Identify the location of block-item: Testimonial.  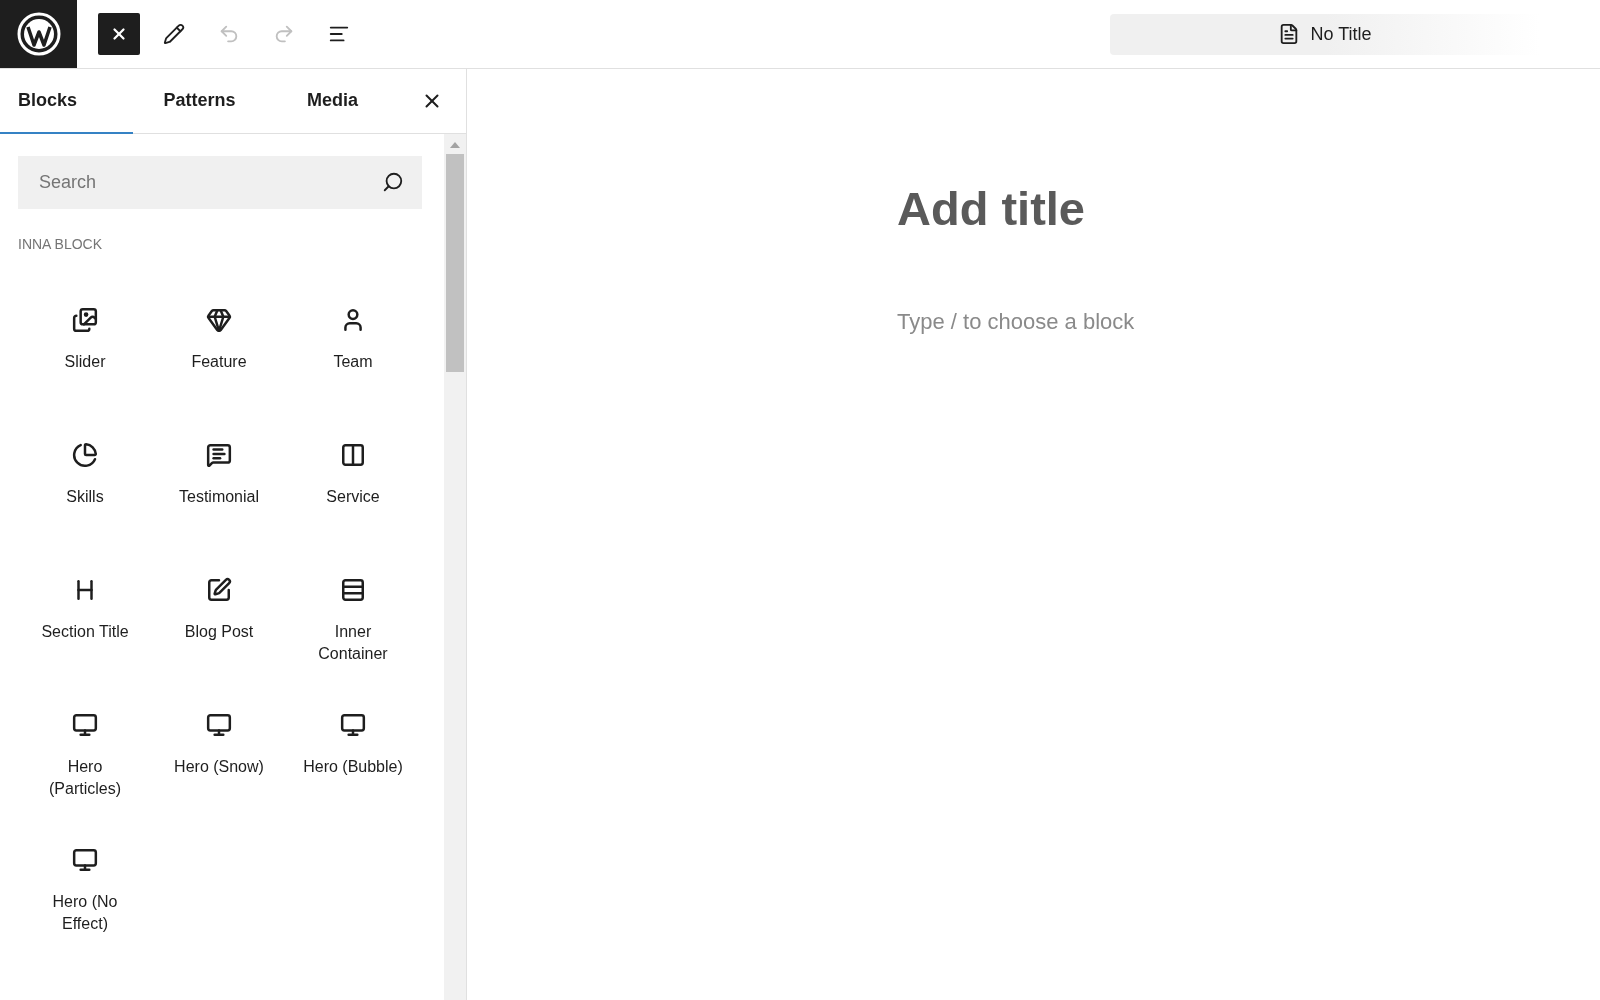
(219, 487).